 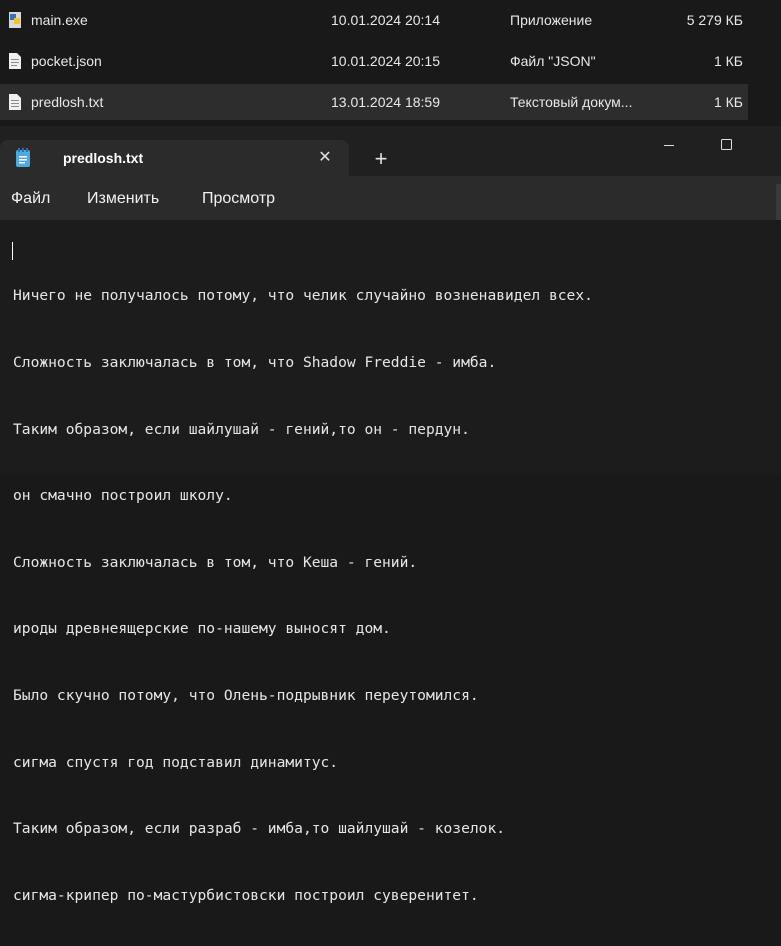 I want to click on file-date: 10.01.2024 20:14, so click(x=385, y=20).